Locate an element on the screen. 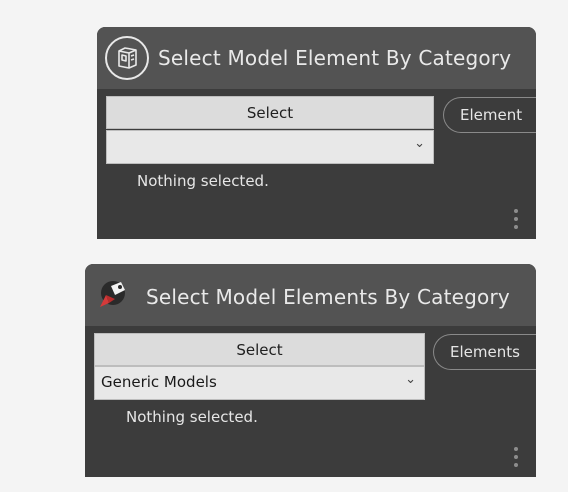 The width and height of the screenshot is (568, 492). node-header: Select Model Elements By Category is located at coordinates (310, 295).